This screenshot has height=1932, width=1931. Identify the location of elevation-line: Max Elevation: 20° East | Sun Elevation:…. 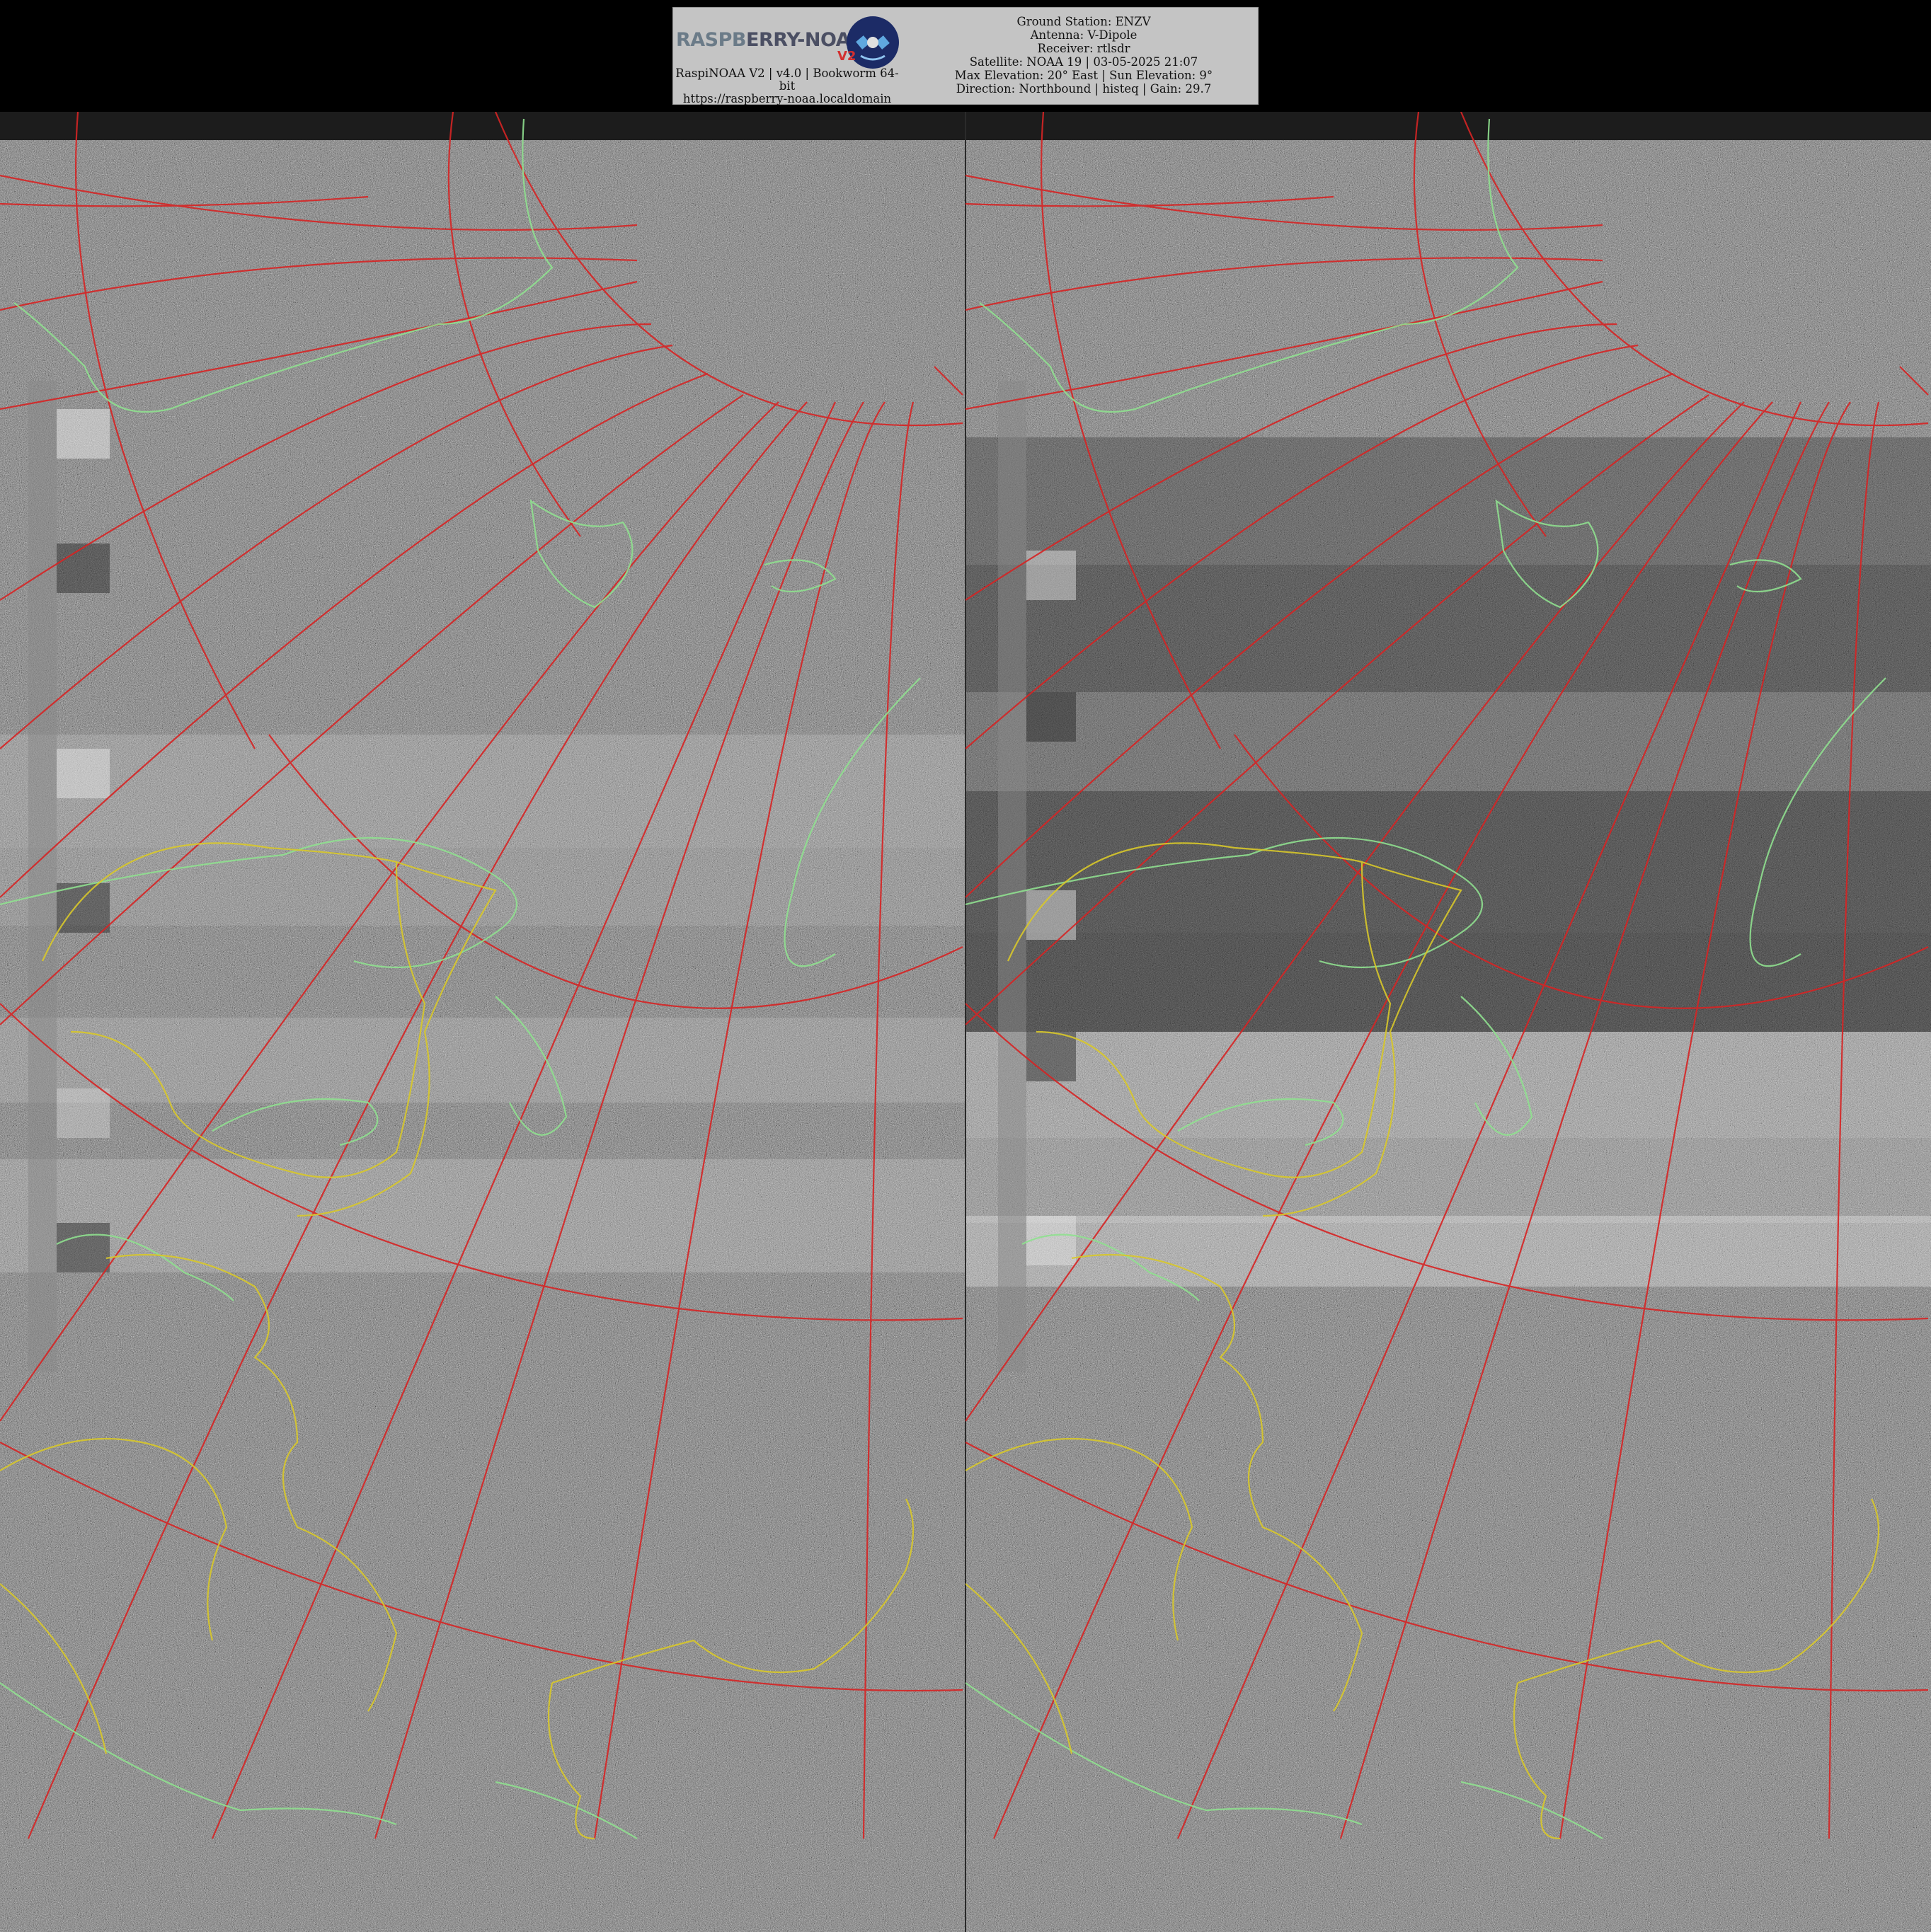
(1083, 75).